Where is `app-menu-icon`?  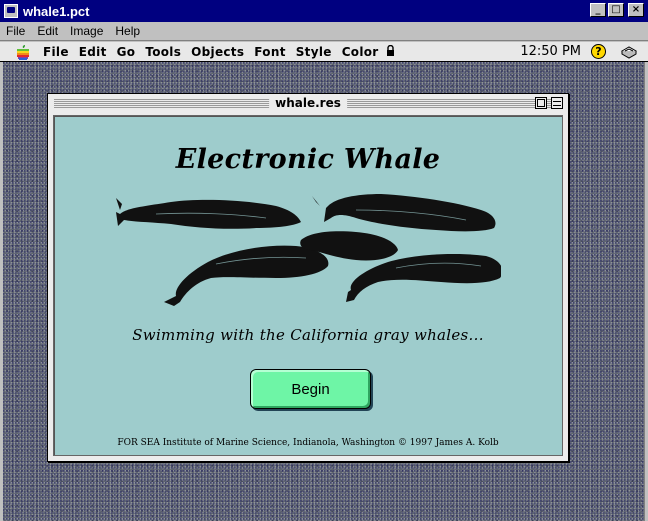
app-menu-icon is located at coordinates (629, 52).